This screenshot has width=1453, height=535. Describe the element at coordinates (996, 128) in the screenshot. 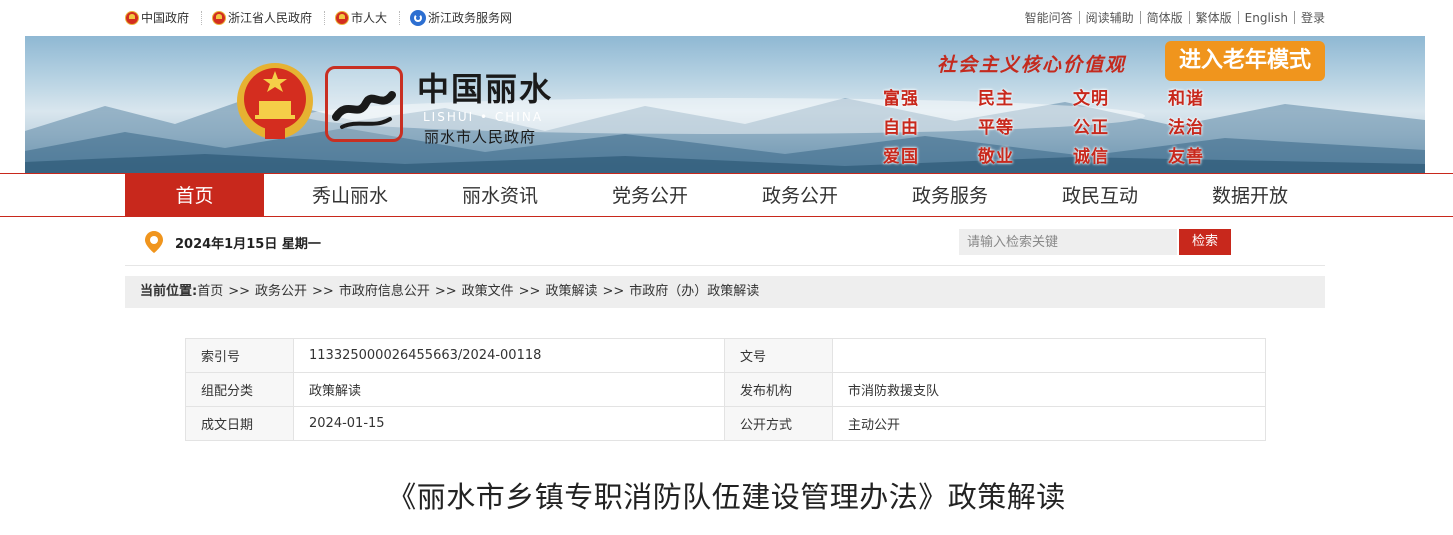

I see `core-value: 平等` at that location.